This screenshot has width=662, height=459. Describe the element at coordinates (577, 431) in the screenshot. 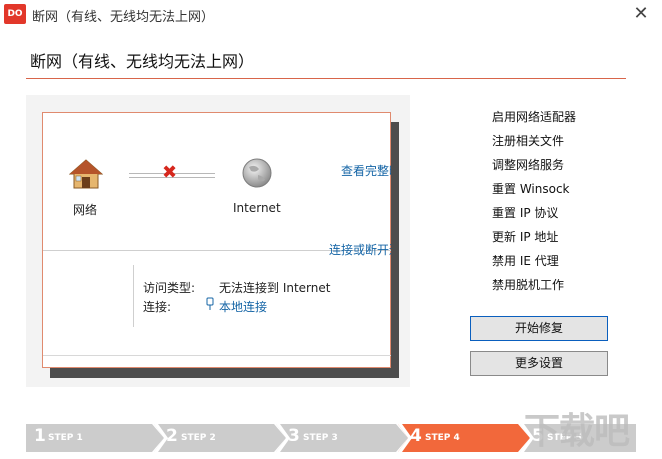

I see `watermark-logo: 下载吧` at that location.